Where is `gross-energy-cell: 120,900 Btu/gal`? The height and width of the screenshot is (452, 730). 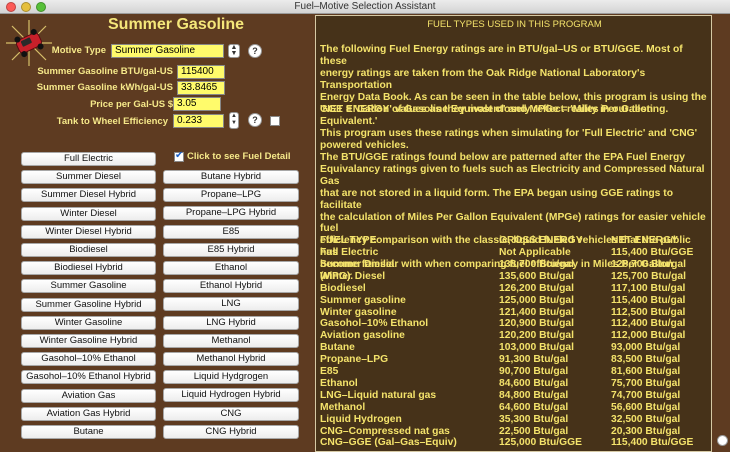
gross-energy-cell: 120,900 Btu/gal is located at coordinates (536, 324).